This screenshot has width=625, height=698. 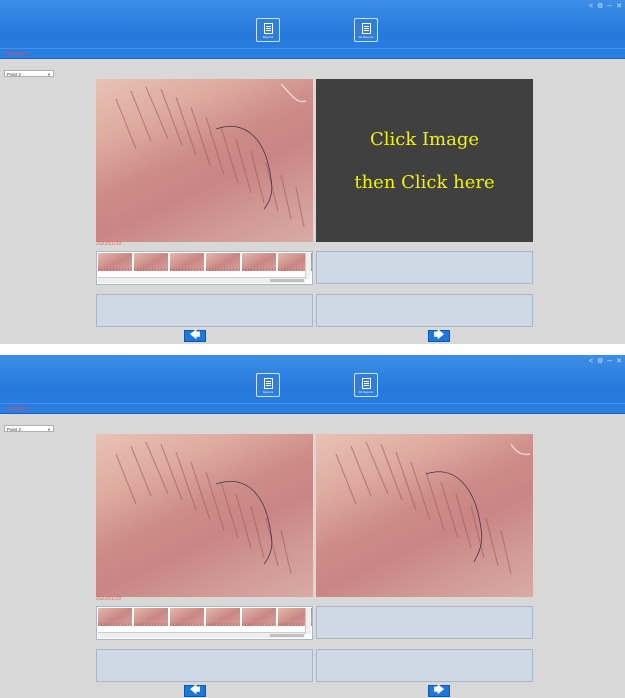 What do you see at coordinates (424, 182) in the screenshot?
I see `placeholder-line-2: then Click here` at bounding box center [424, 182].